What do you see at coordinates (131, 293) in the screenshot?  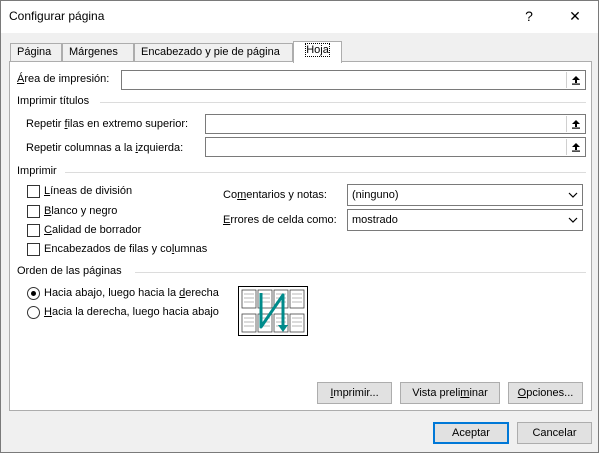 I see `down-then-over-label: Hacia abajo, luego hacia la derecha` at bounding box center [131, 293].